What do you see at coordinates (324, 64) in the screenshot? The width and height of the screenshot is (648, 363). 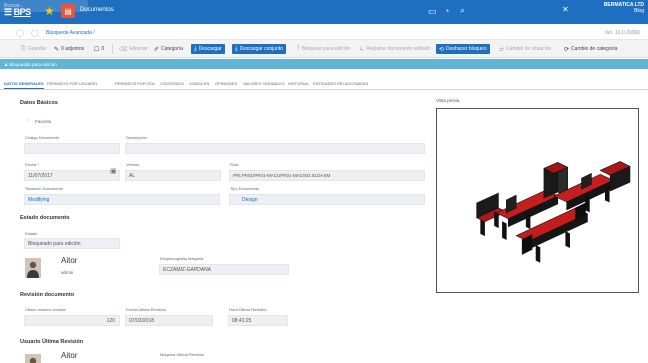 I see `lock-banner: 🔒︎ Bloqueado para edición` at bounding box center [324, 64].